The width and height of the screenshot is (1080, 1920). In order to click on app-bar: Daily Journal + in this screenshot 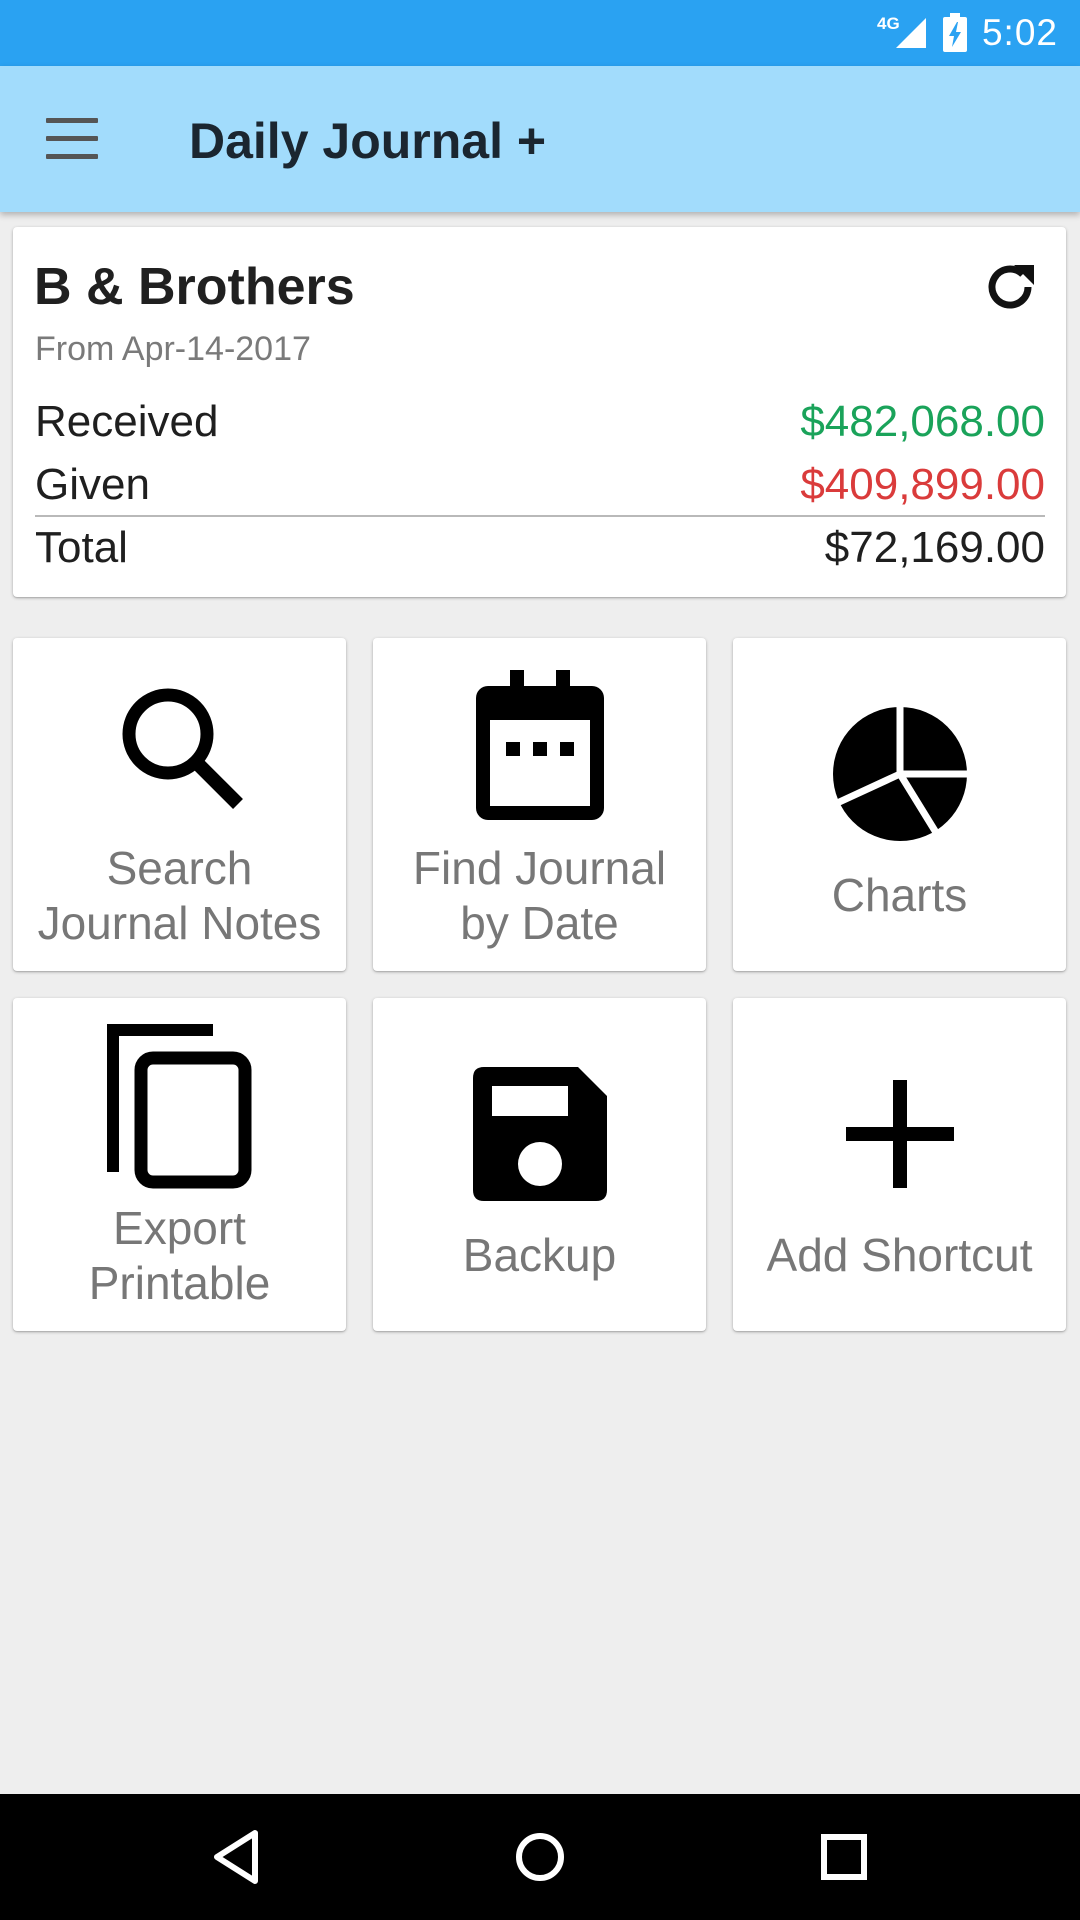, I will do `click(540, 139)`.